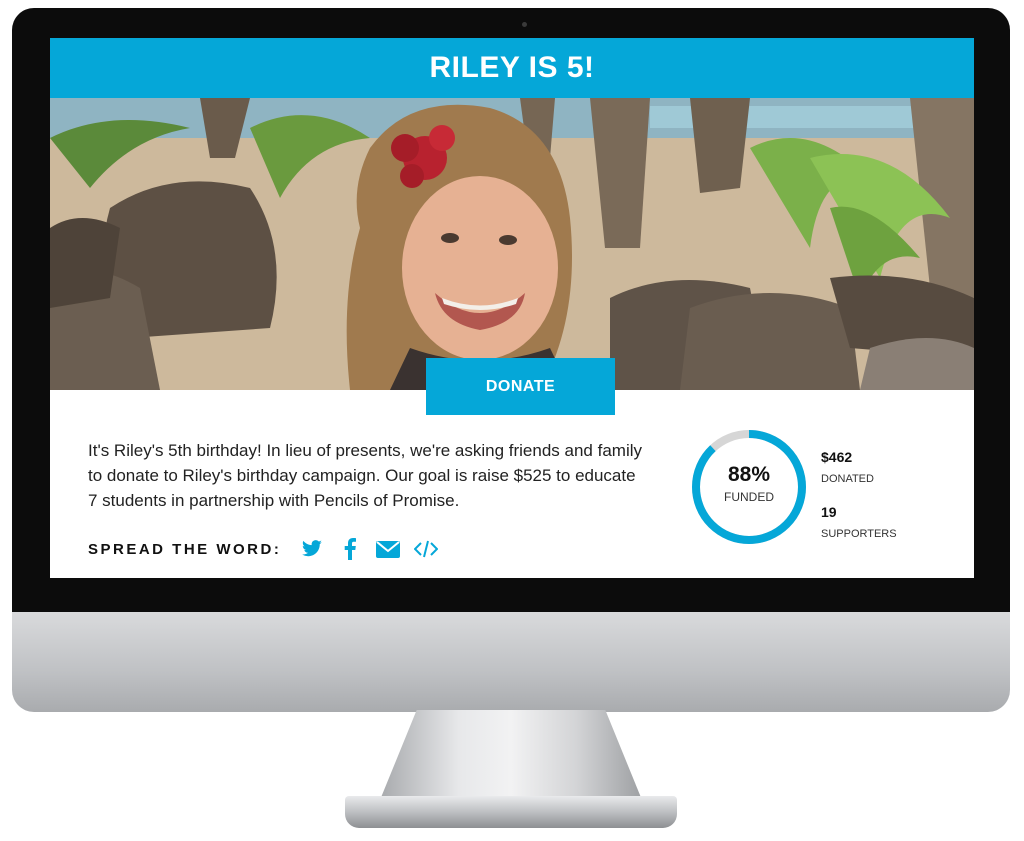  Describe the element at coordinates (511, 812) in the screenshot. I see `monitor-stand-base` at that location.